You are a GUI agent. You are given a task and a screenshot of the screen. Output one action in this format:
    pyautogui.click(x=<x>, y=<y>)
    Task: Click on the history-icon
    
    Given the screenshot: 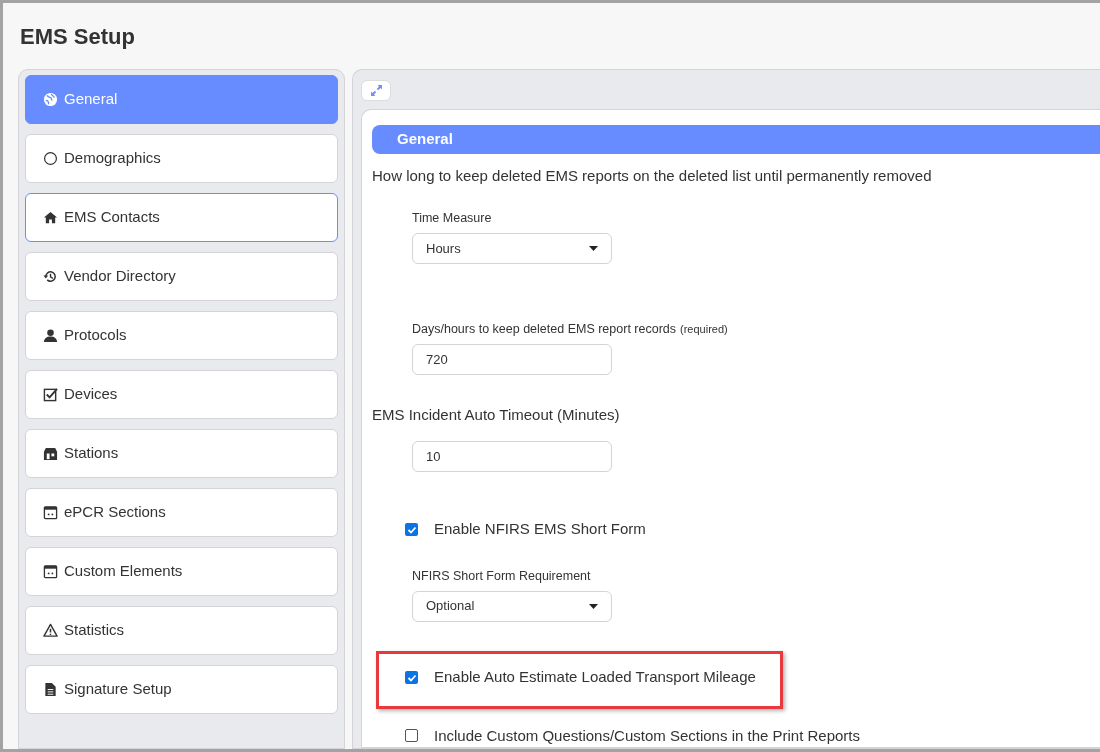 What is the action you would take?
    pyautogui.click(x=50, y=276)
    